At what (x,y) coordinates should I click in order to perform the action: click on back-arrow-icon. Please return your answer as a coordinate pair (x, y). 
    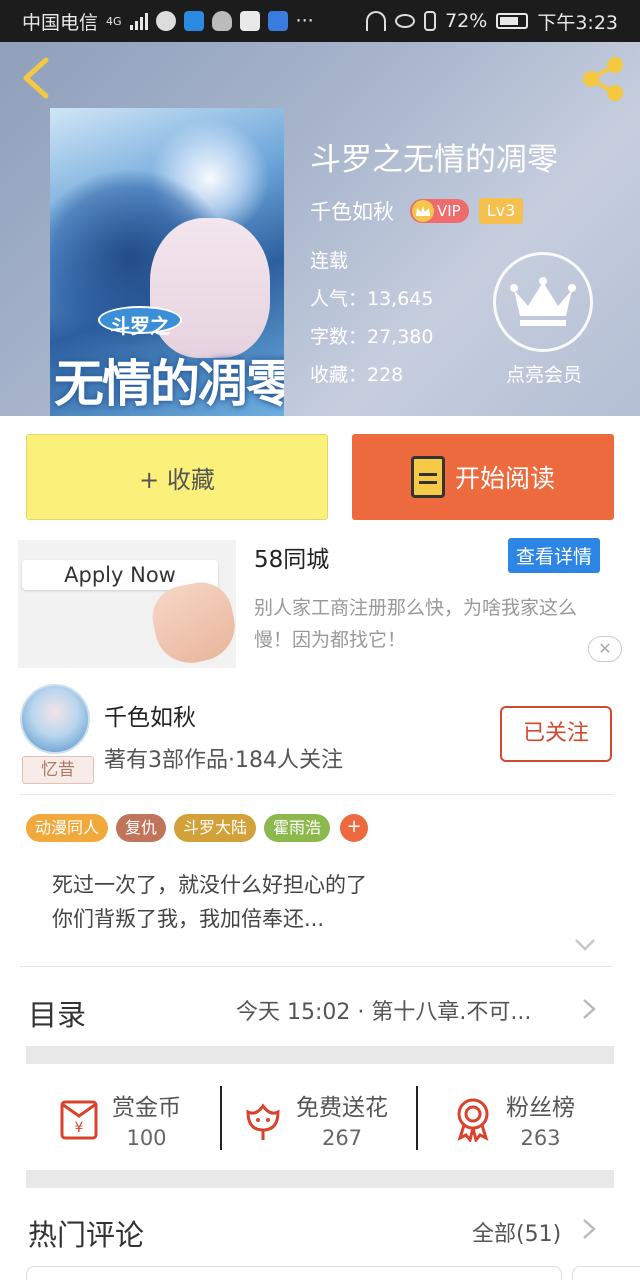
    Looking at the image, I should click on (36, 78).